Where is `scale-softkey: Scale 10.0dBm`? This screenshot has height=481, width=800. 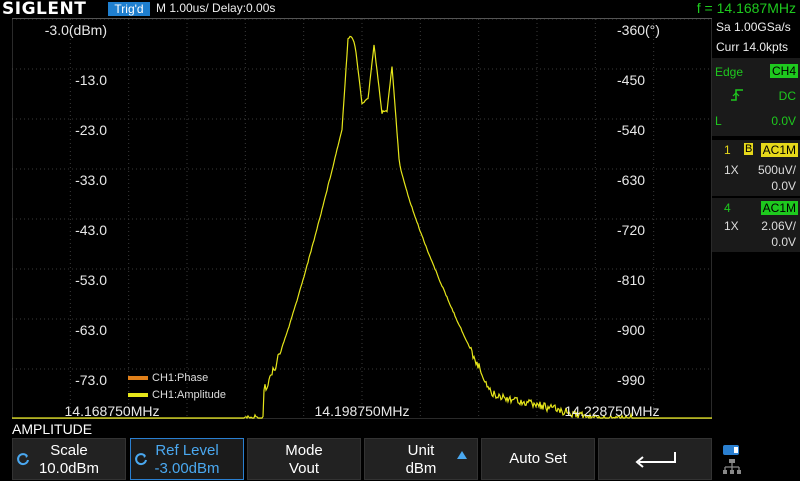 scale-softkey: Scale 10.0dBm is located at coordinates (69, 459).